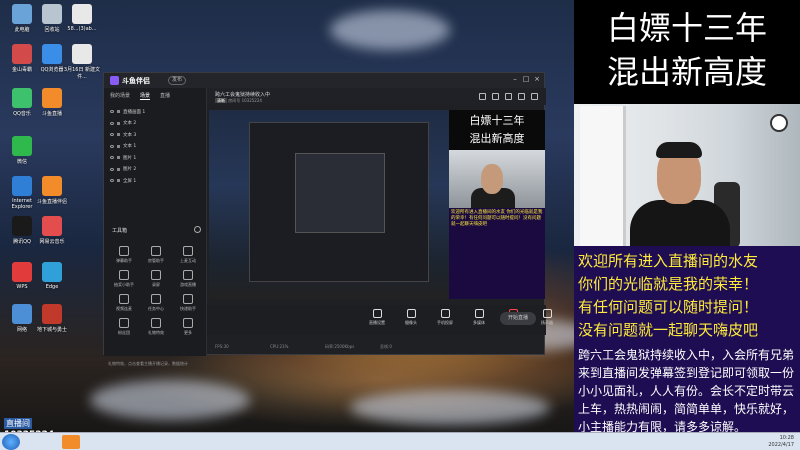 Image resolution: width=800 pixels, height=450 pixels. Describe the element at coordinates (242, 94) in the screenshot. I see `stream-title: 跨六工会鬼狱持续收入中` at that location.